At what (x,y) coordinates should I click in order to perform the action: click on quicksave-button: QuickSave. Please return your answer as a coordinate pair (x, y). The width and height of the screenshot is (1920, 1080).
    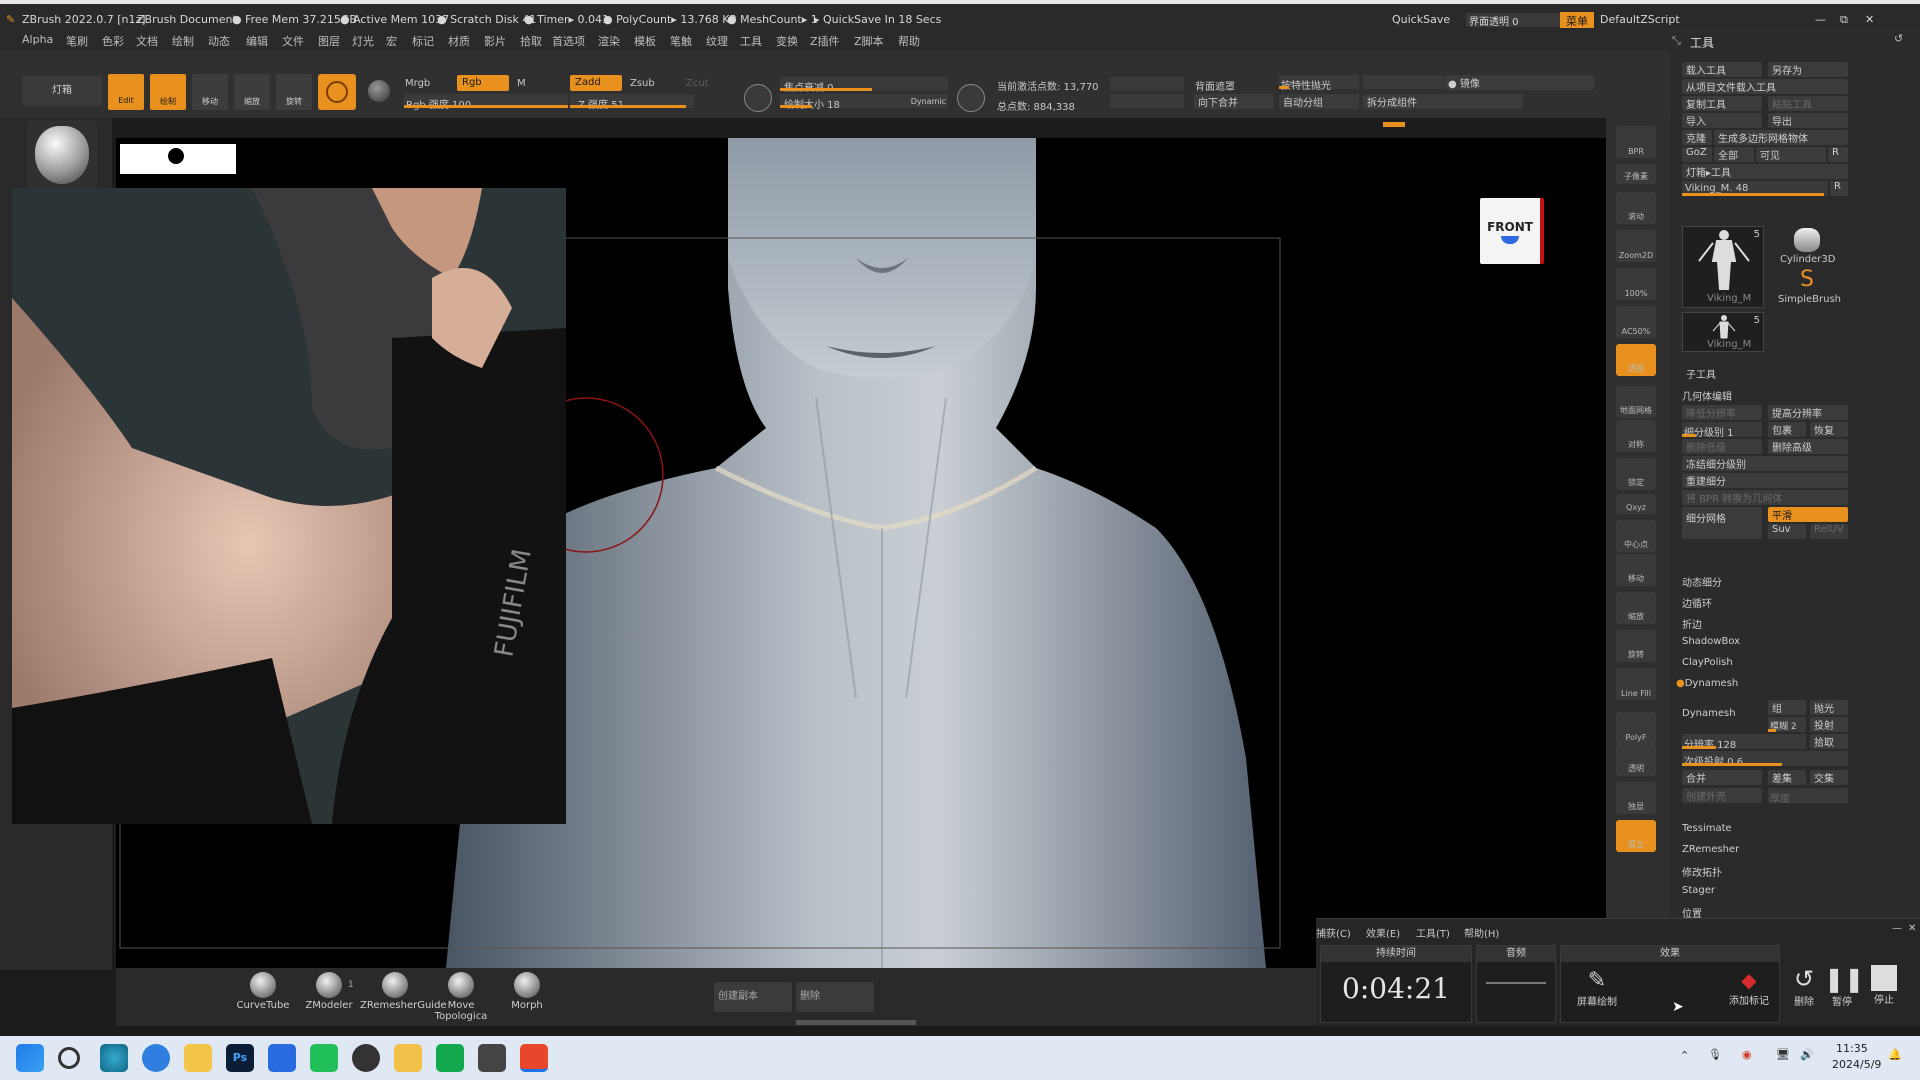
    Looking at the image, I should click on (1421, 19).